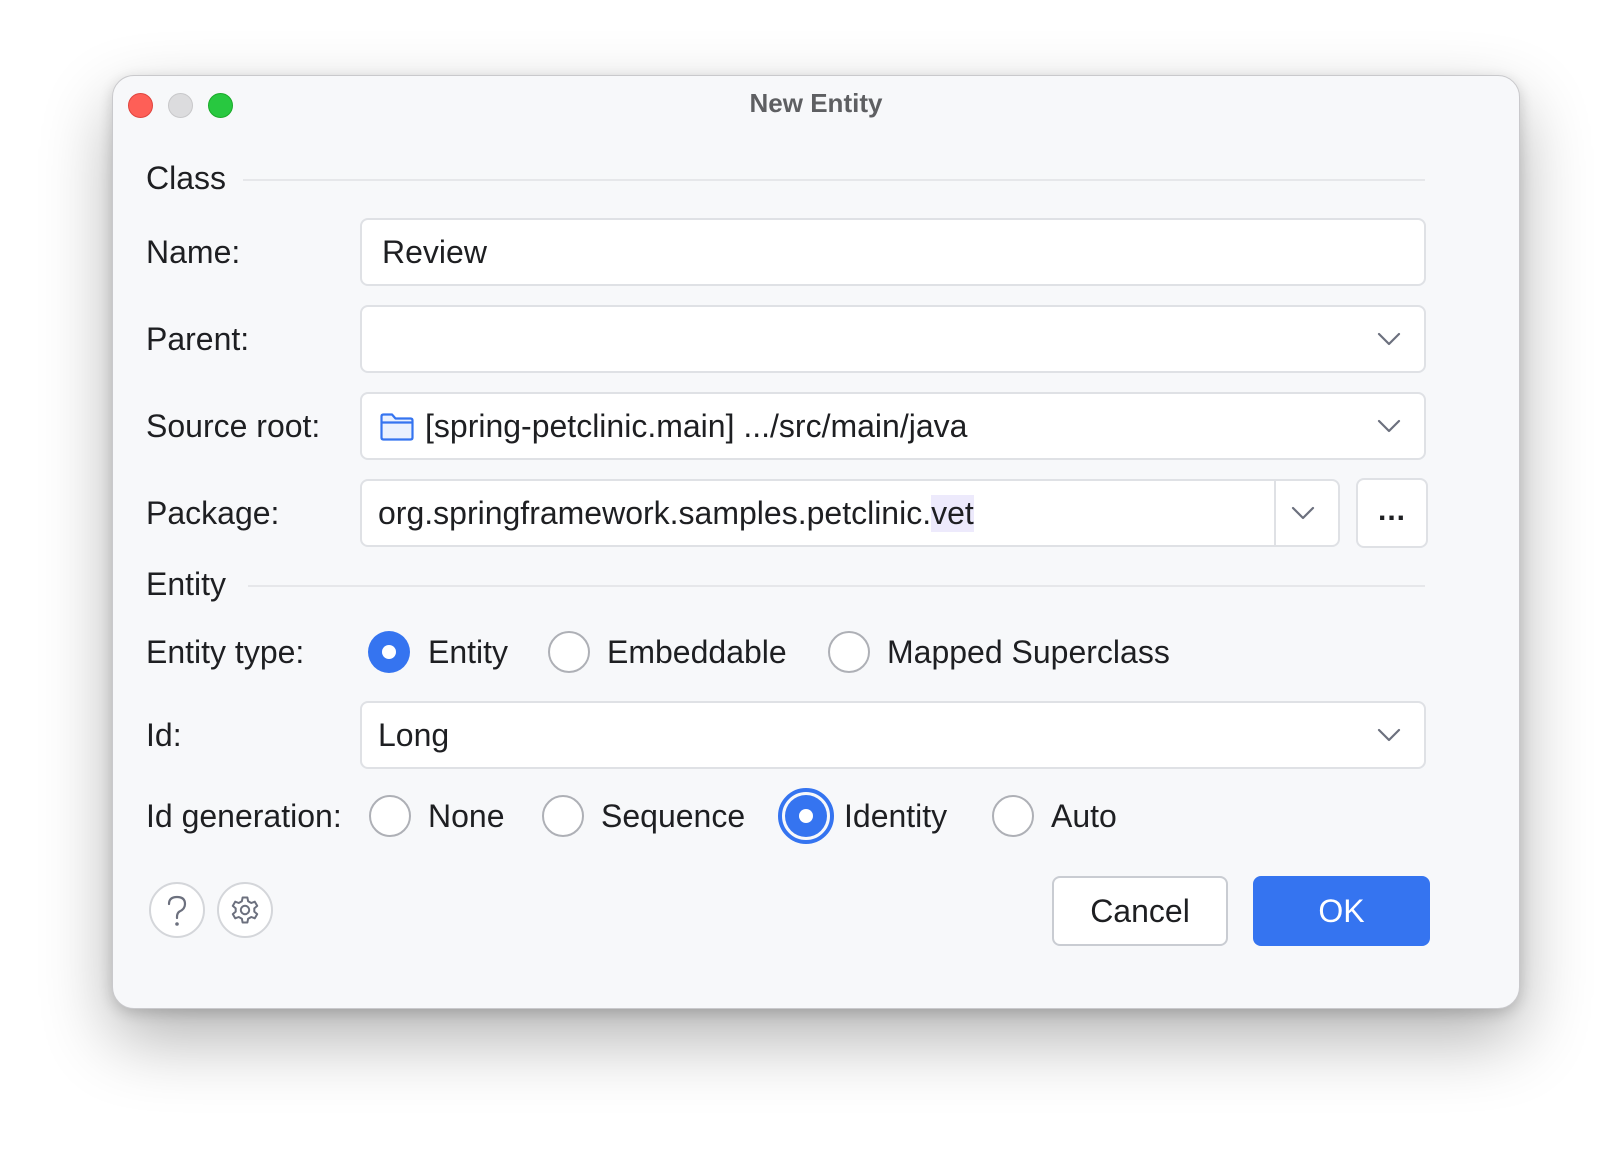 The height and width of the screenshot is (1152, 1624). I want to click on entity-type-mapped-superclass-radio, so click(849, 652).